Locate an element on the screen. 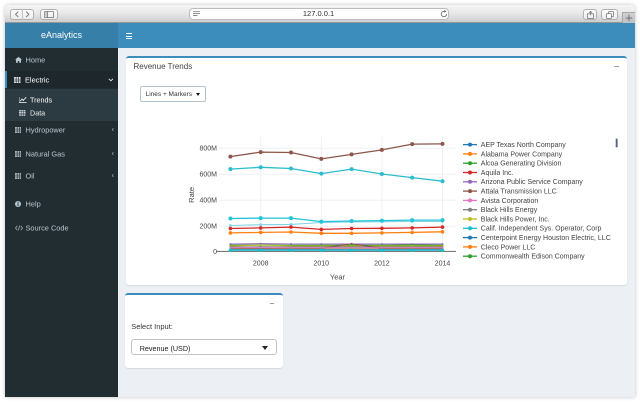  svg-text: Aquila Inc. is located at coordinates (496, 172).